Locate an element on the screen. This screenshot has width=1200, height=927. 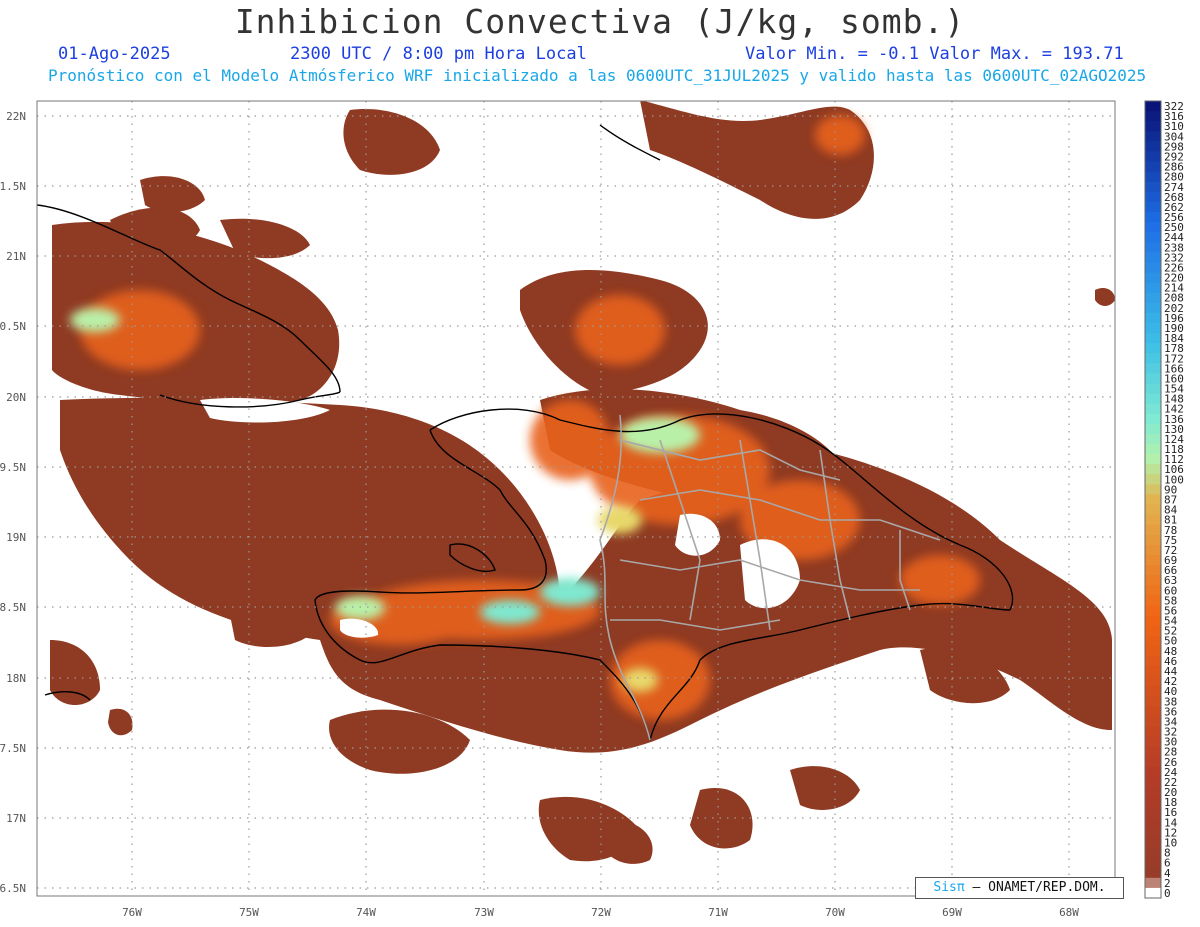
lat-label: 1.5N is located at coordinates (13, 186).